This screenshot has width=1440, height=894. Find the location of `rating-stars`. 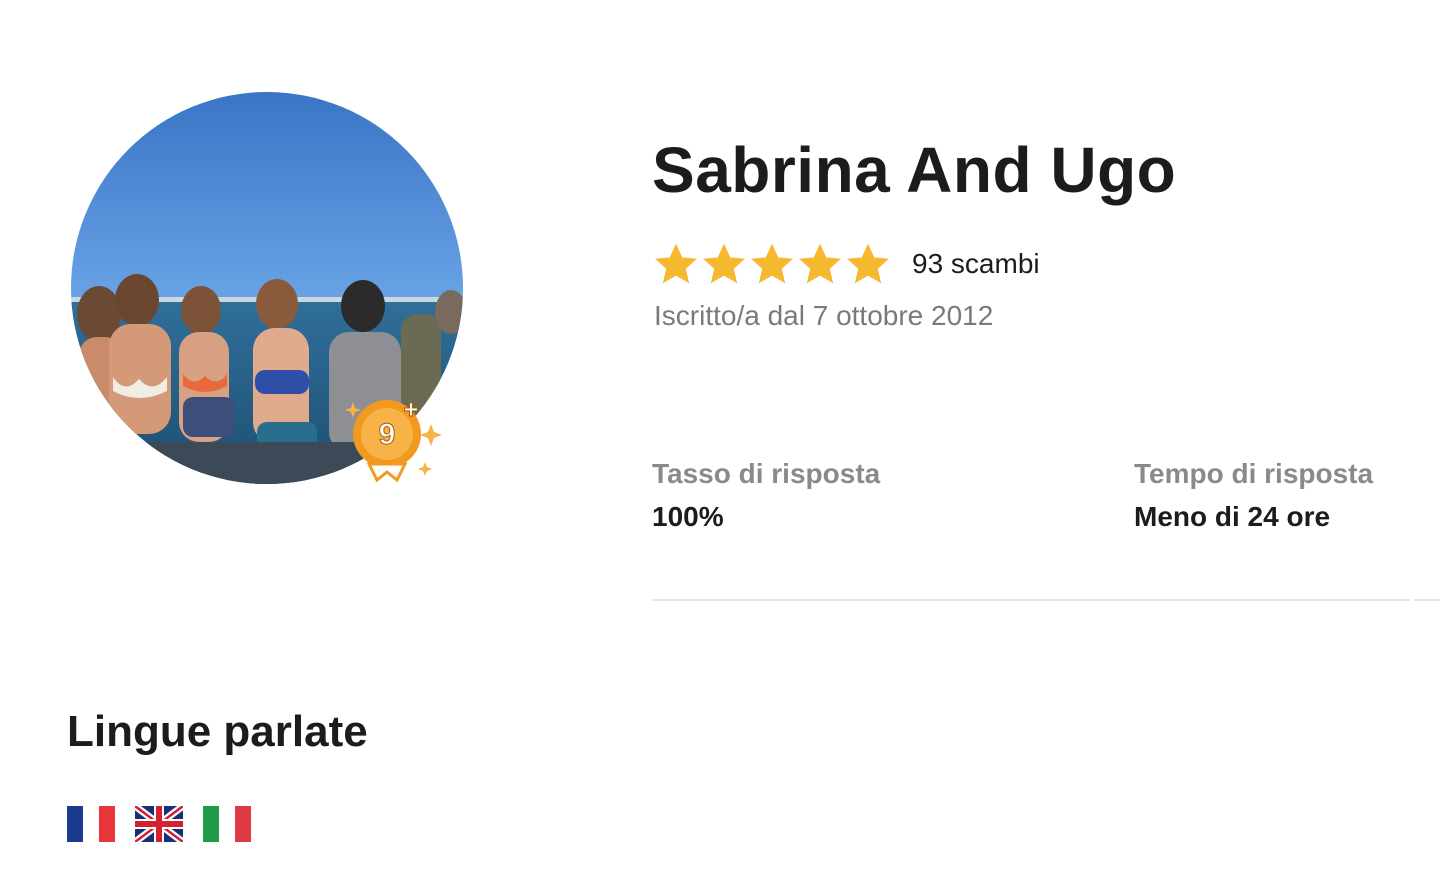

rating-stars is located at coordinates (772, 264).